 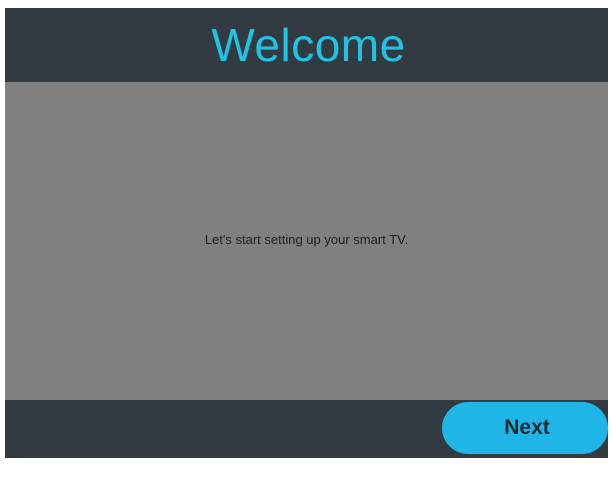 What do you see at coordinates (306, 429) in the screenshot?
I see `footer-bar: Next` at bounding box center [306, 429].